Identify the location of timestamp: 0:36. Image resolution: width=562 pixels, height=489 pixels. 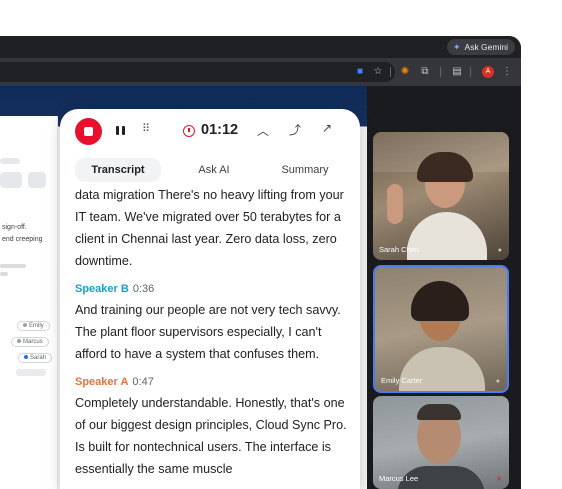
(143, 289).